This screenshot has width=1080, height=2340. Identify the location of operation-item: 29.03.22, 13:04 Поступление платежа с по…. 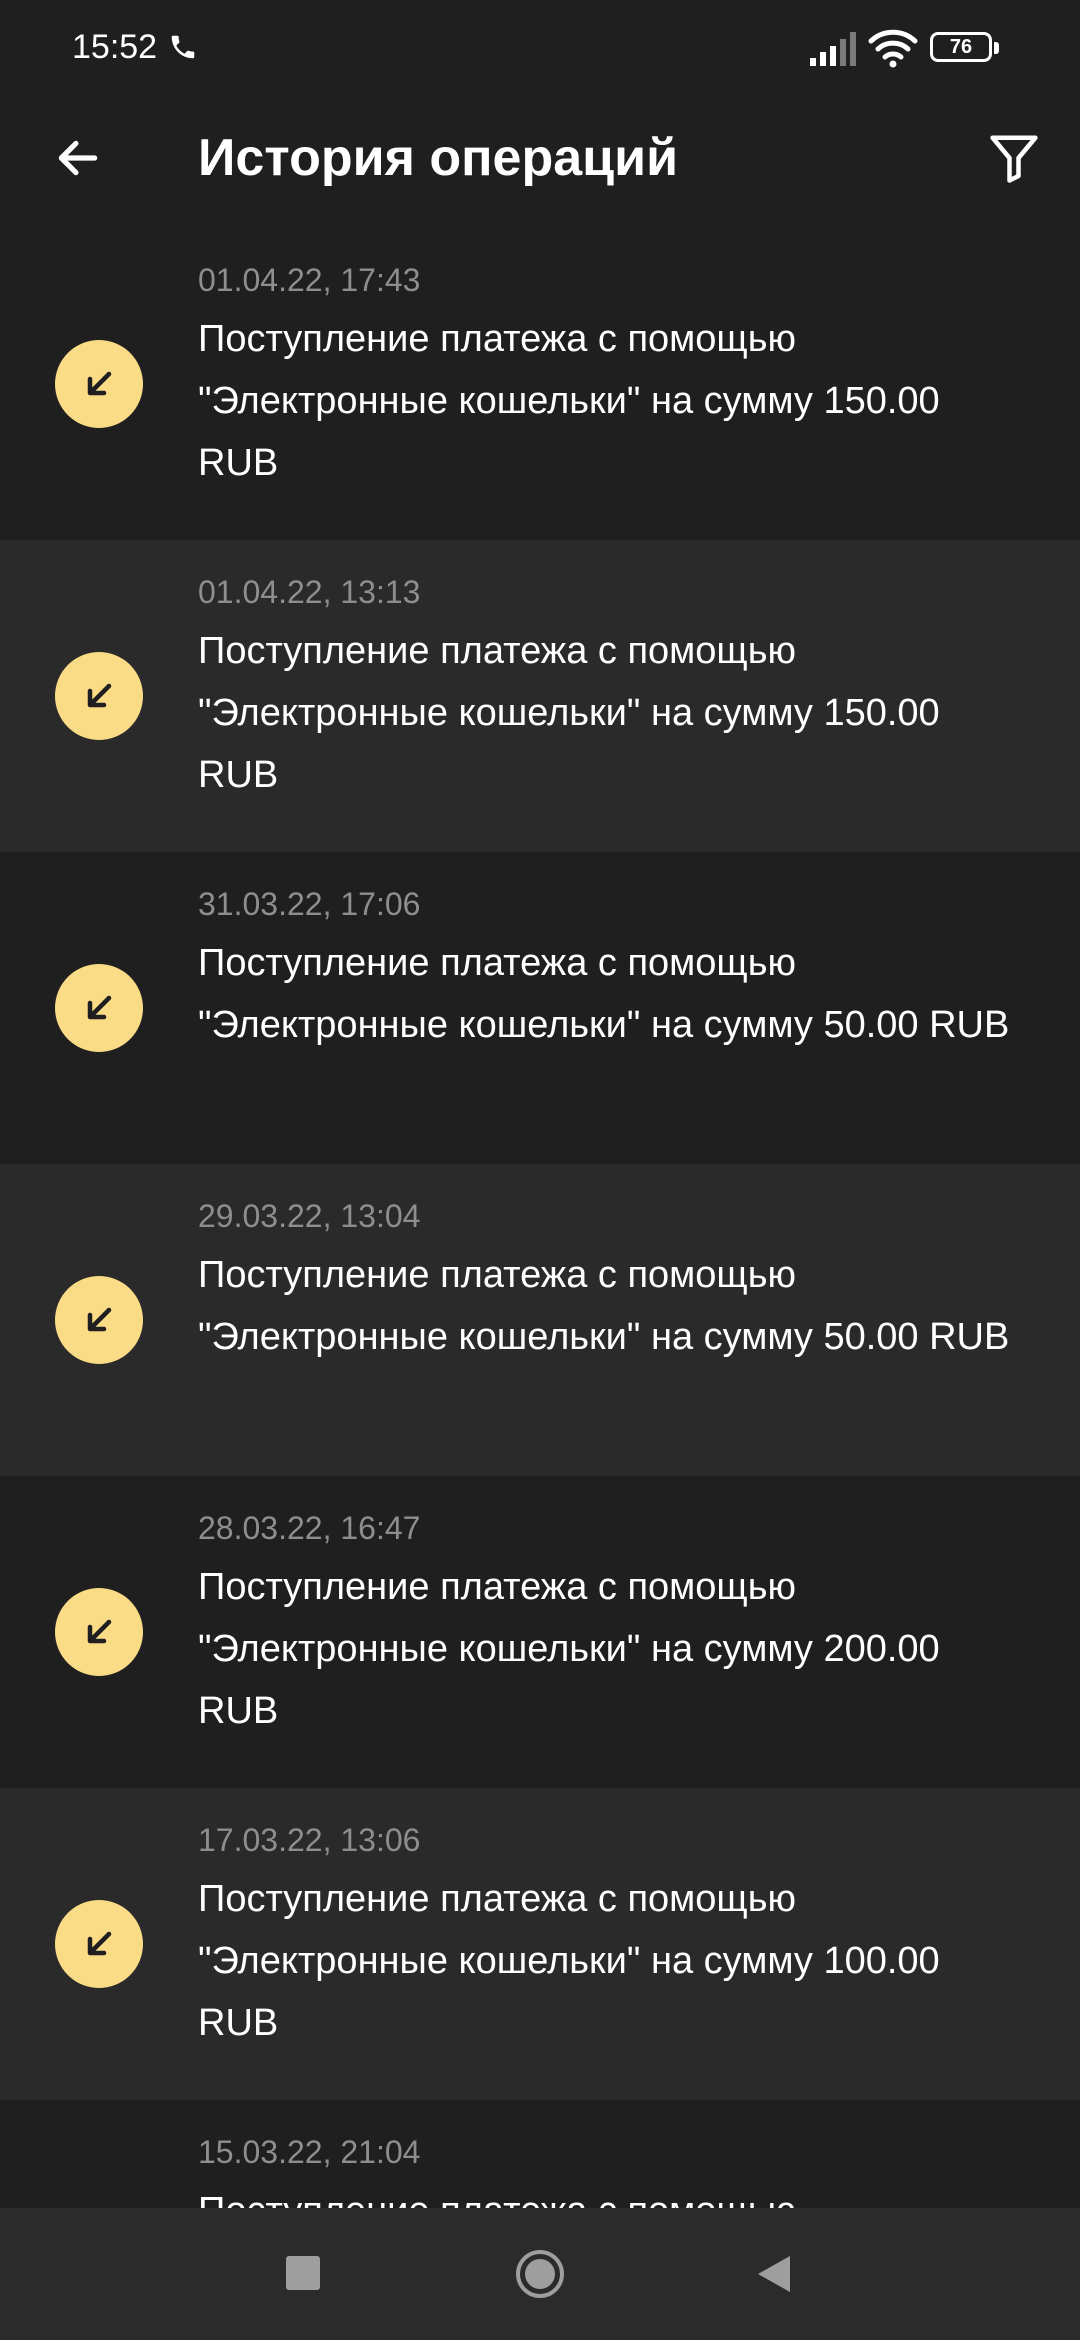
(540, 1320).